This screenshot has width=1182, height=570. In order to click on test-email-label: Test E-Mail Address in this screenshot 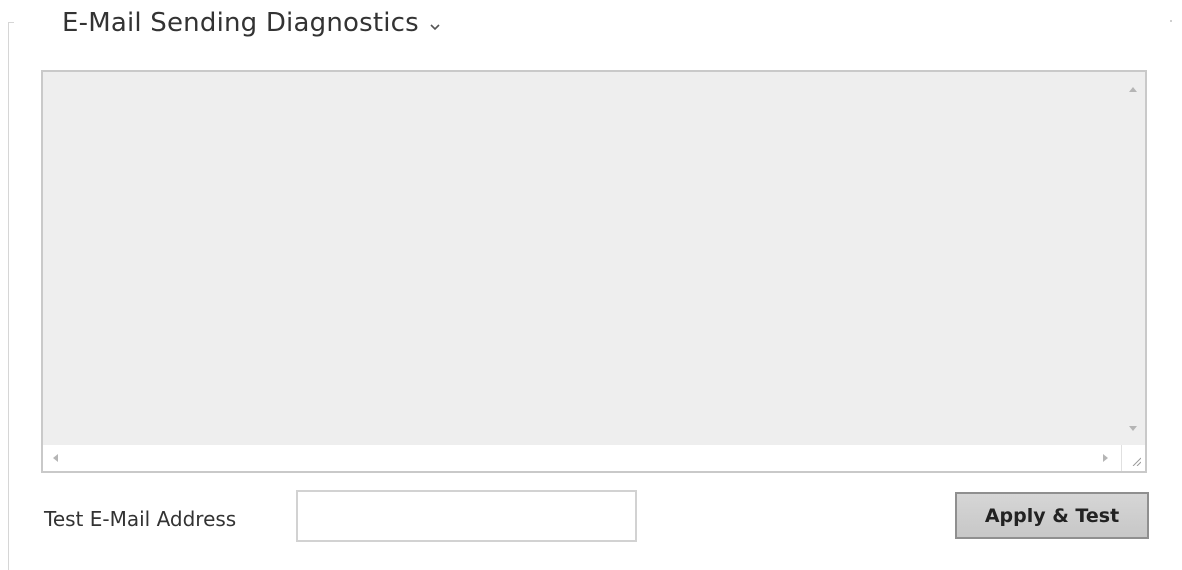, I will do `click(140, 519)`.